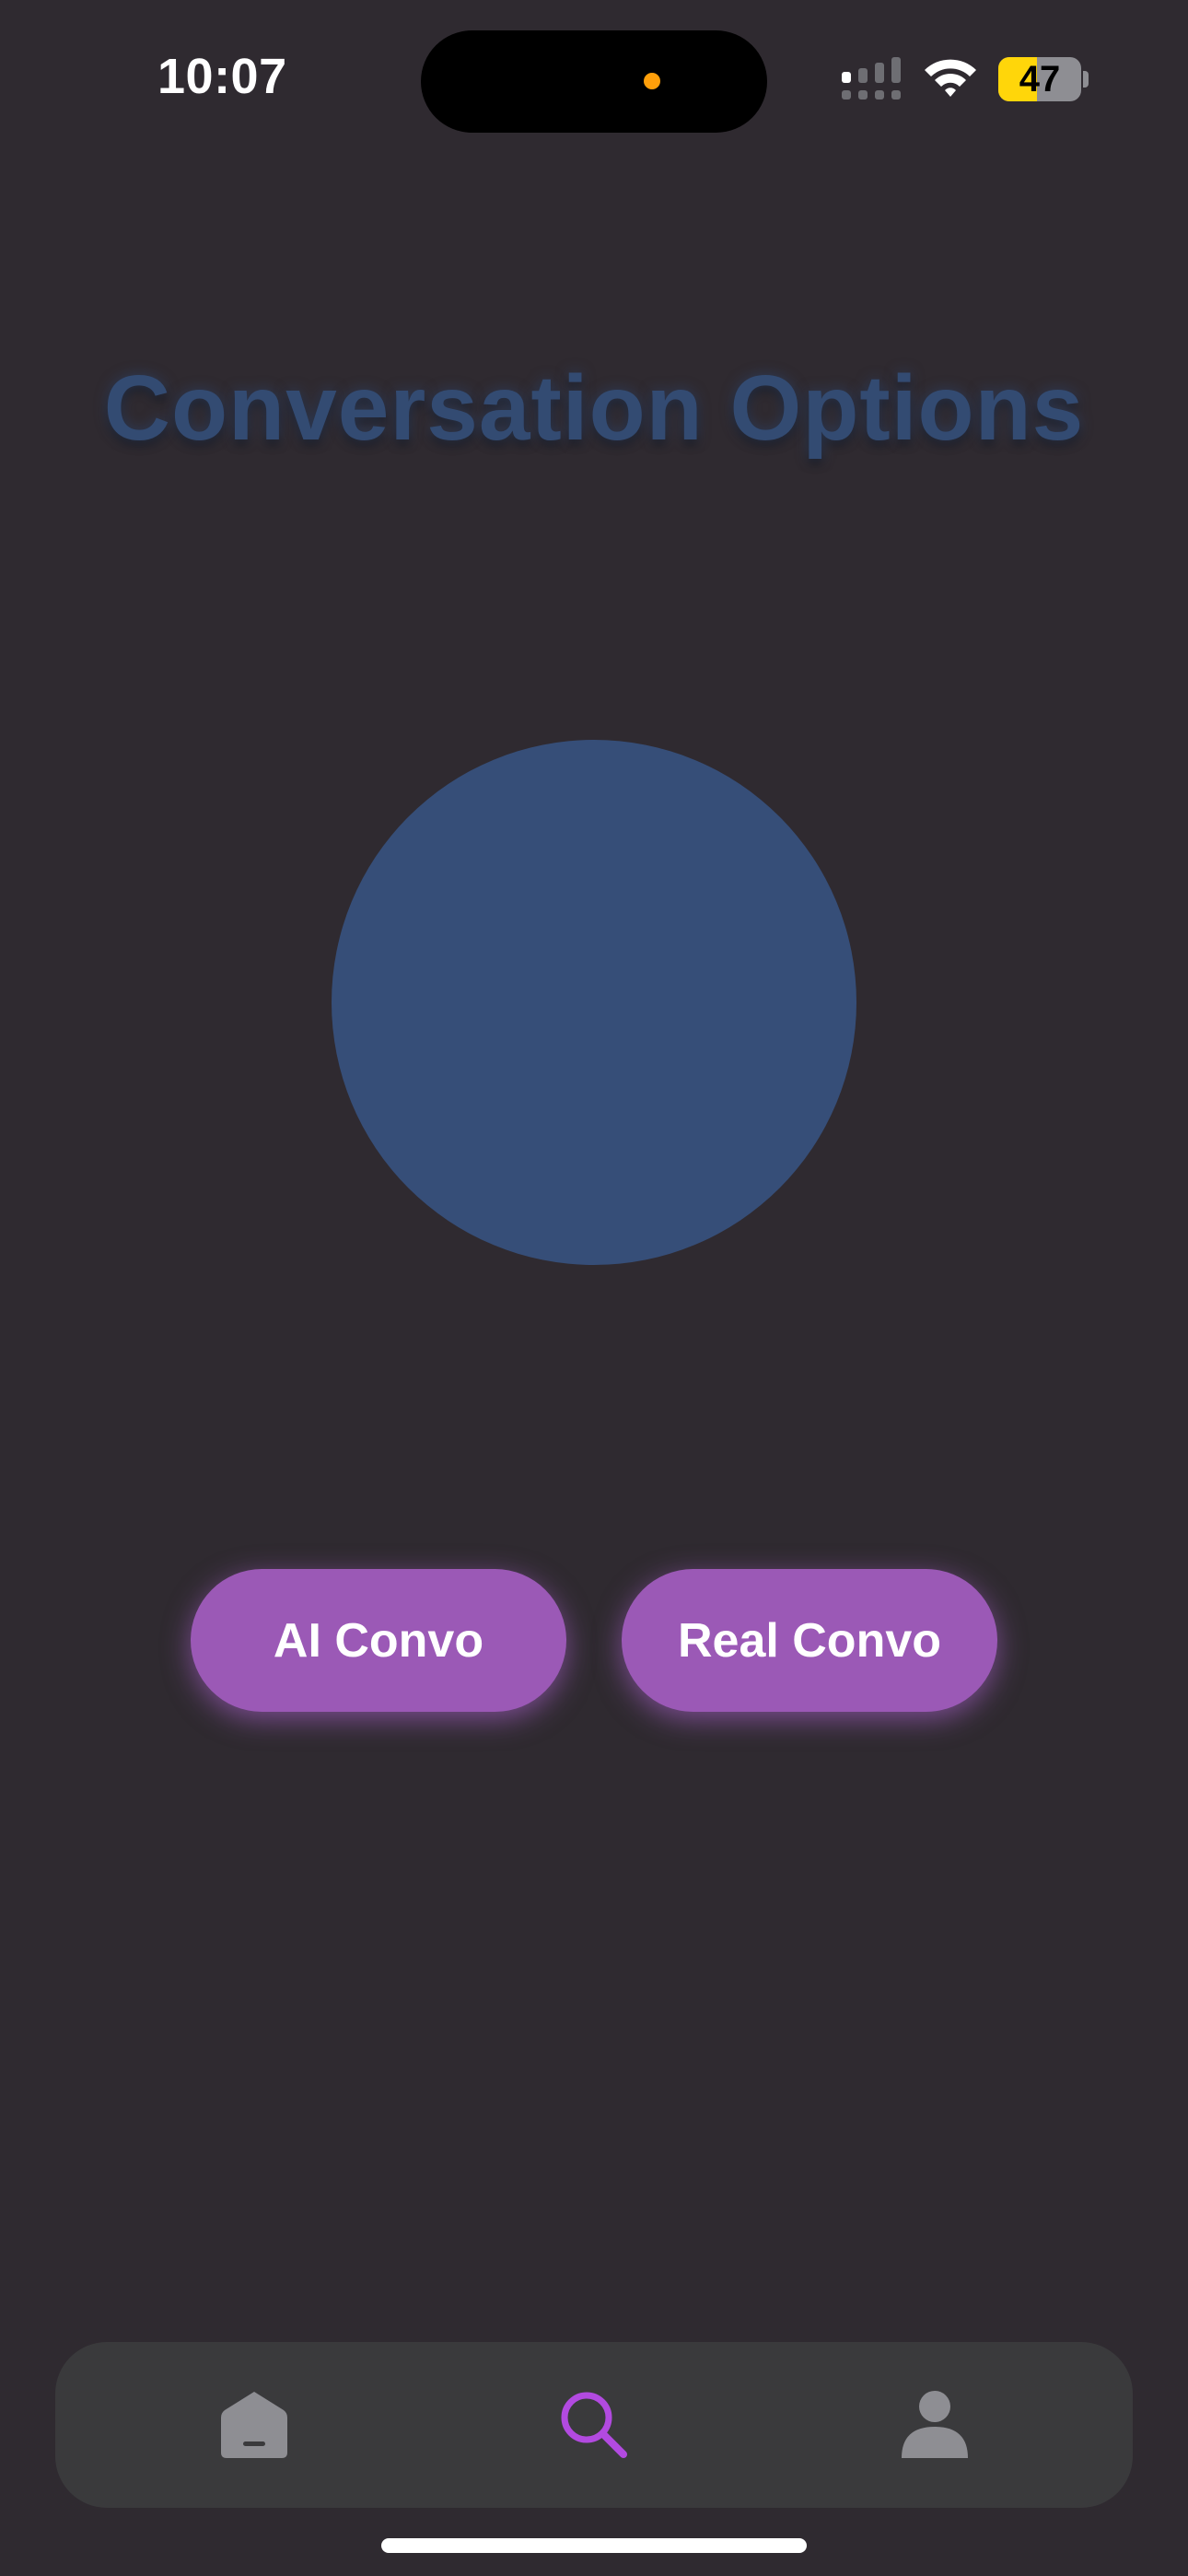 Image resolution: width=1188 pixels, height=2576 pixels. I want to click on profile-icon, so click(935, 2424).